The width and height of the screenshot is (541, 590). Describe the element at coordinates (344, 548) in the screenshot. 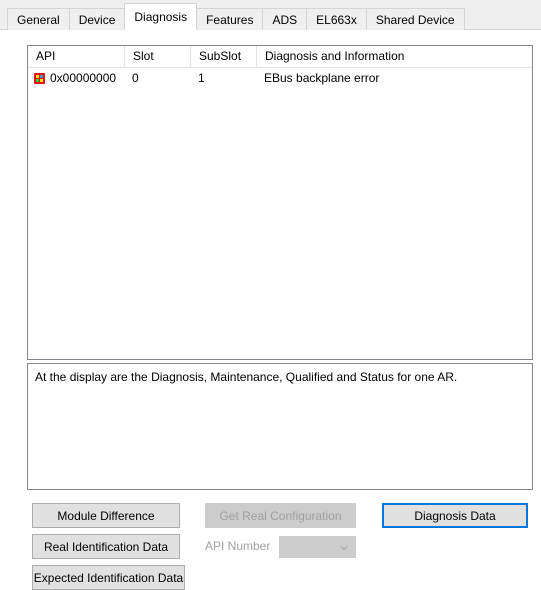

I see `chevron-down-icon` at that location.